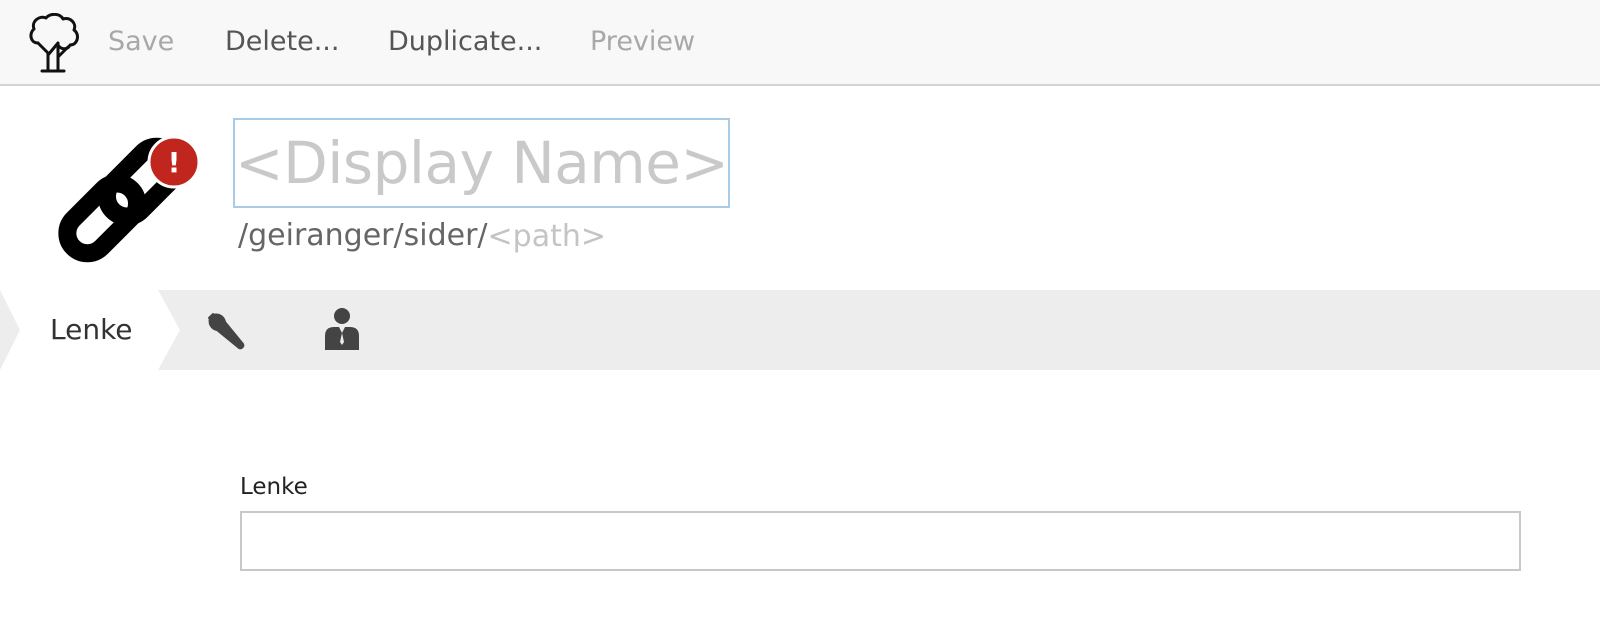 The width and height of the screenshot is (1600, 622). I want to click on lenke-field-label: Lenke, so click(274, 487).